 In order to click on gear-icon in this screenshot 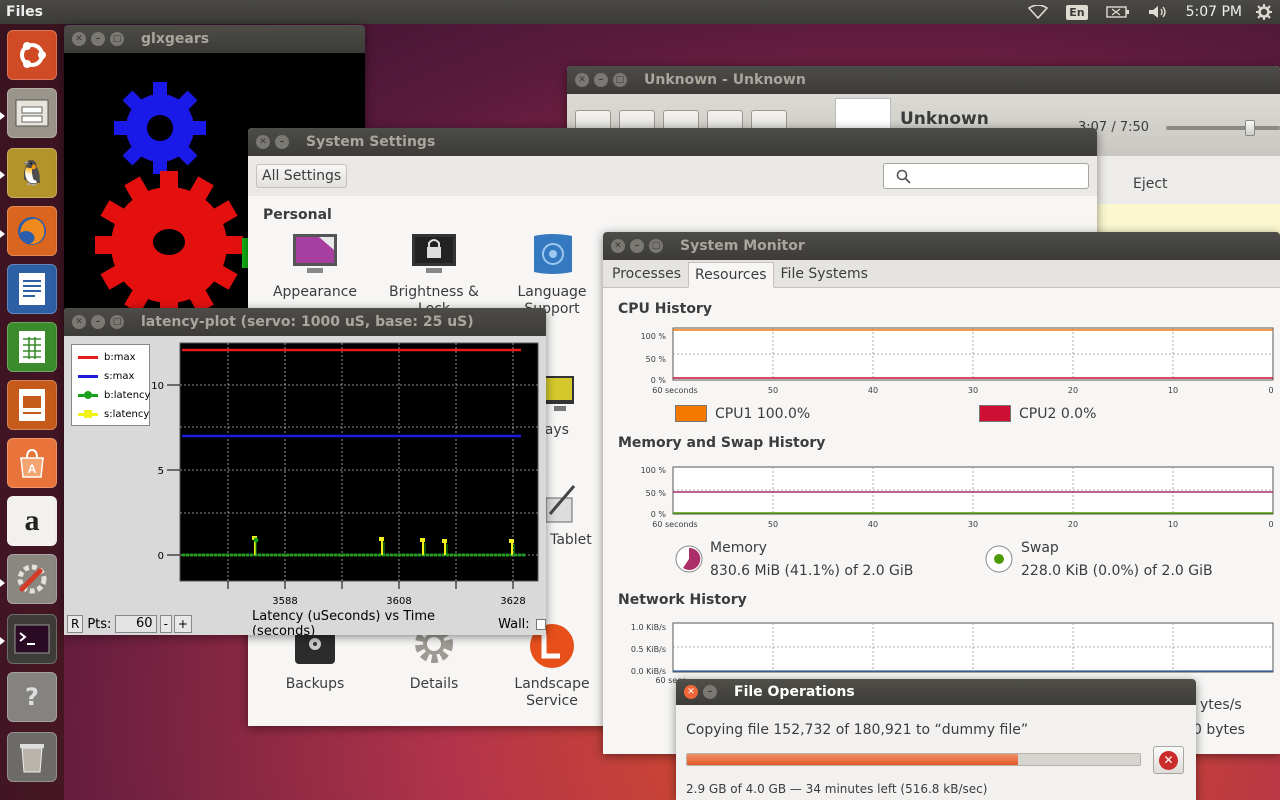, I will do `click(1264, 12)`.